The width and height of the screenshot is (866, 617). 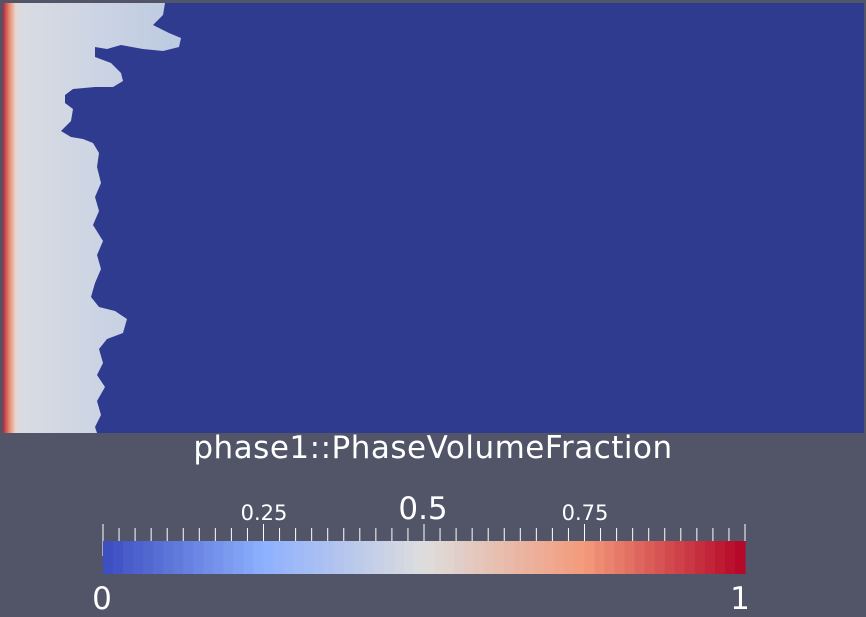 I want to click on legend-swatches, so click(x=424, y=557).